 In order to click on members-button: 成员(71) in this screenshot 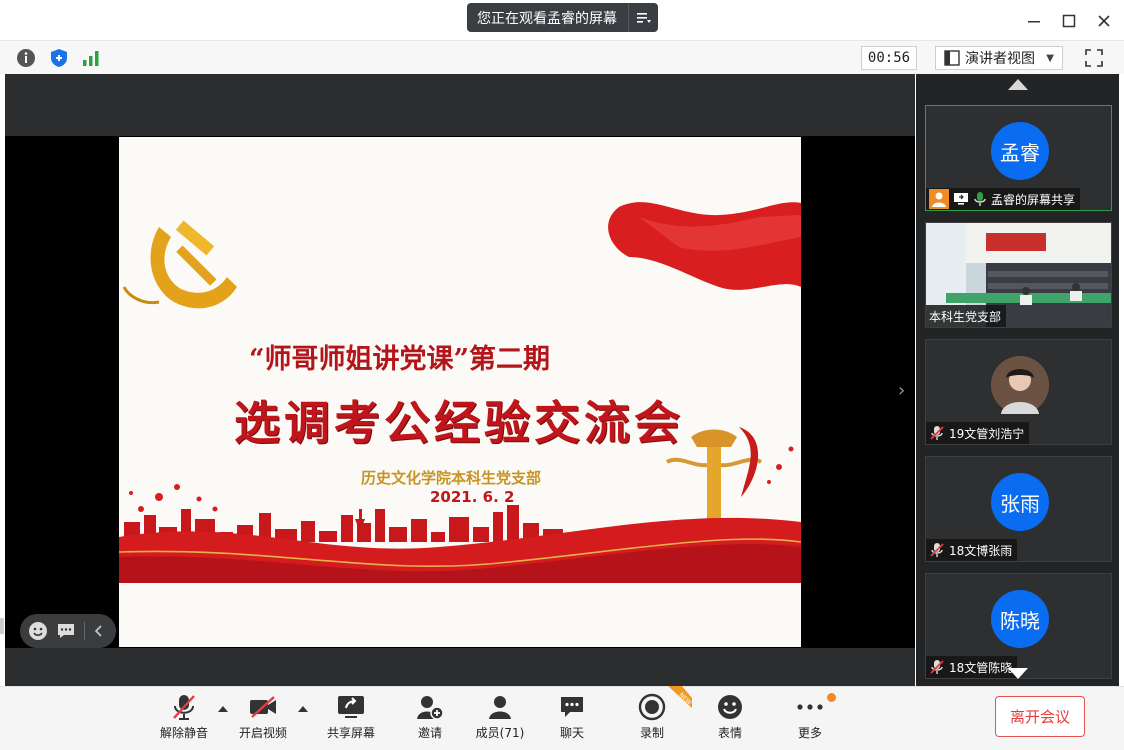, I will do `click(500, 719)`.